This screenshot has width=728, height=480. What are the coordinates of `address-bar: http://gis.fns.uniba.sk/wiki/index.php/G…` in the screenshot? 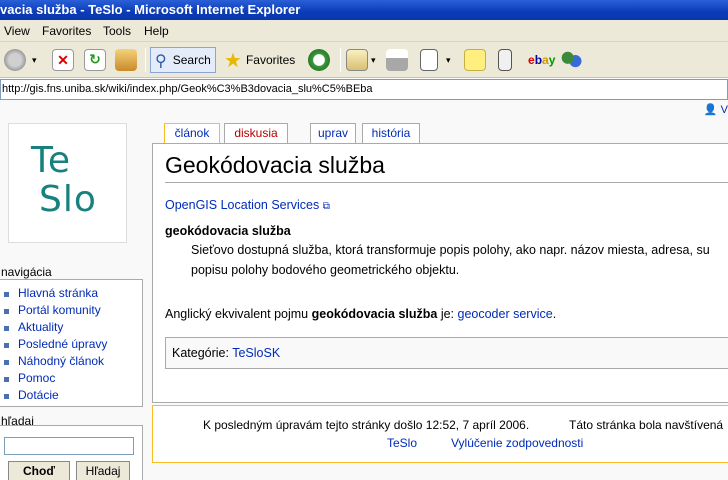 It's located at (364, 89).